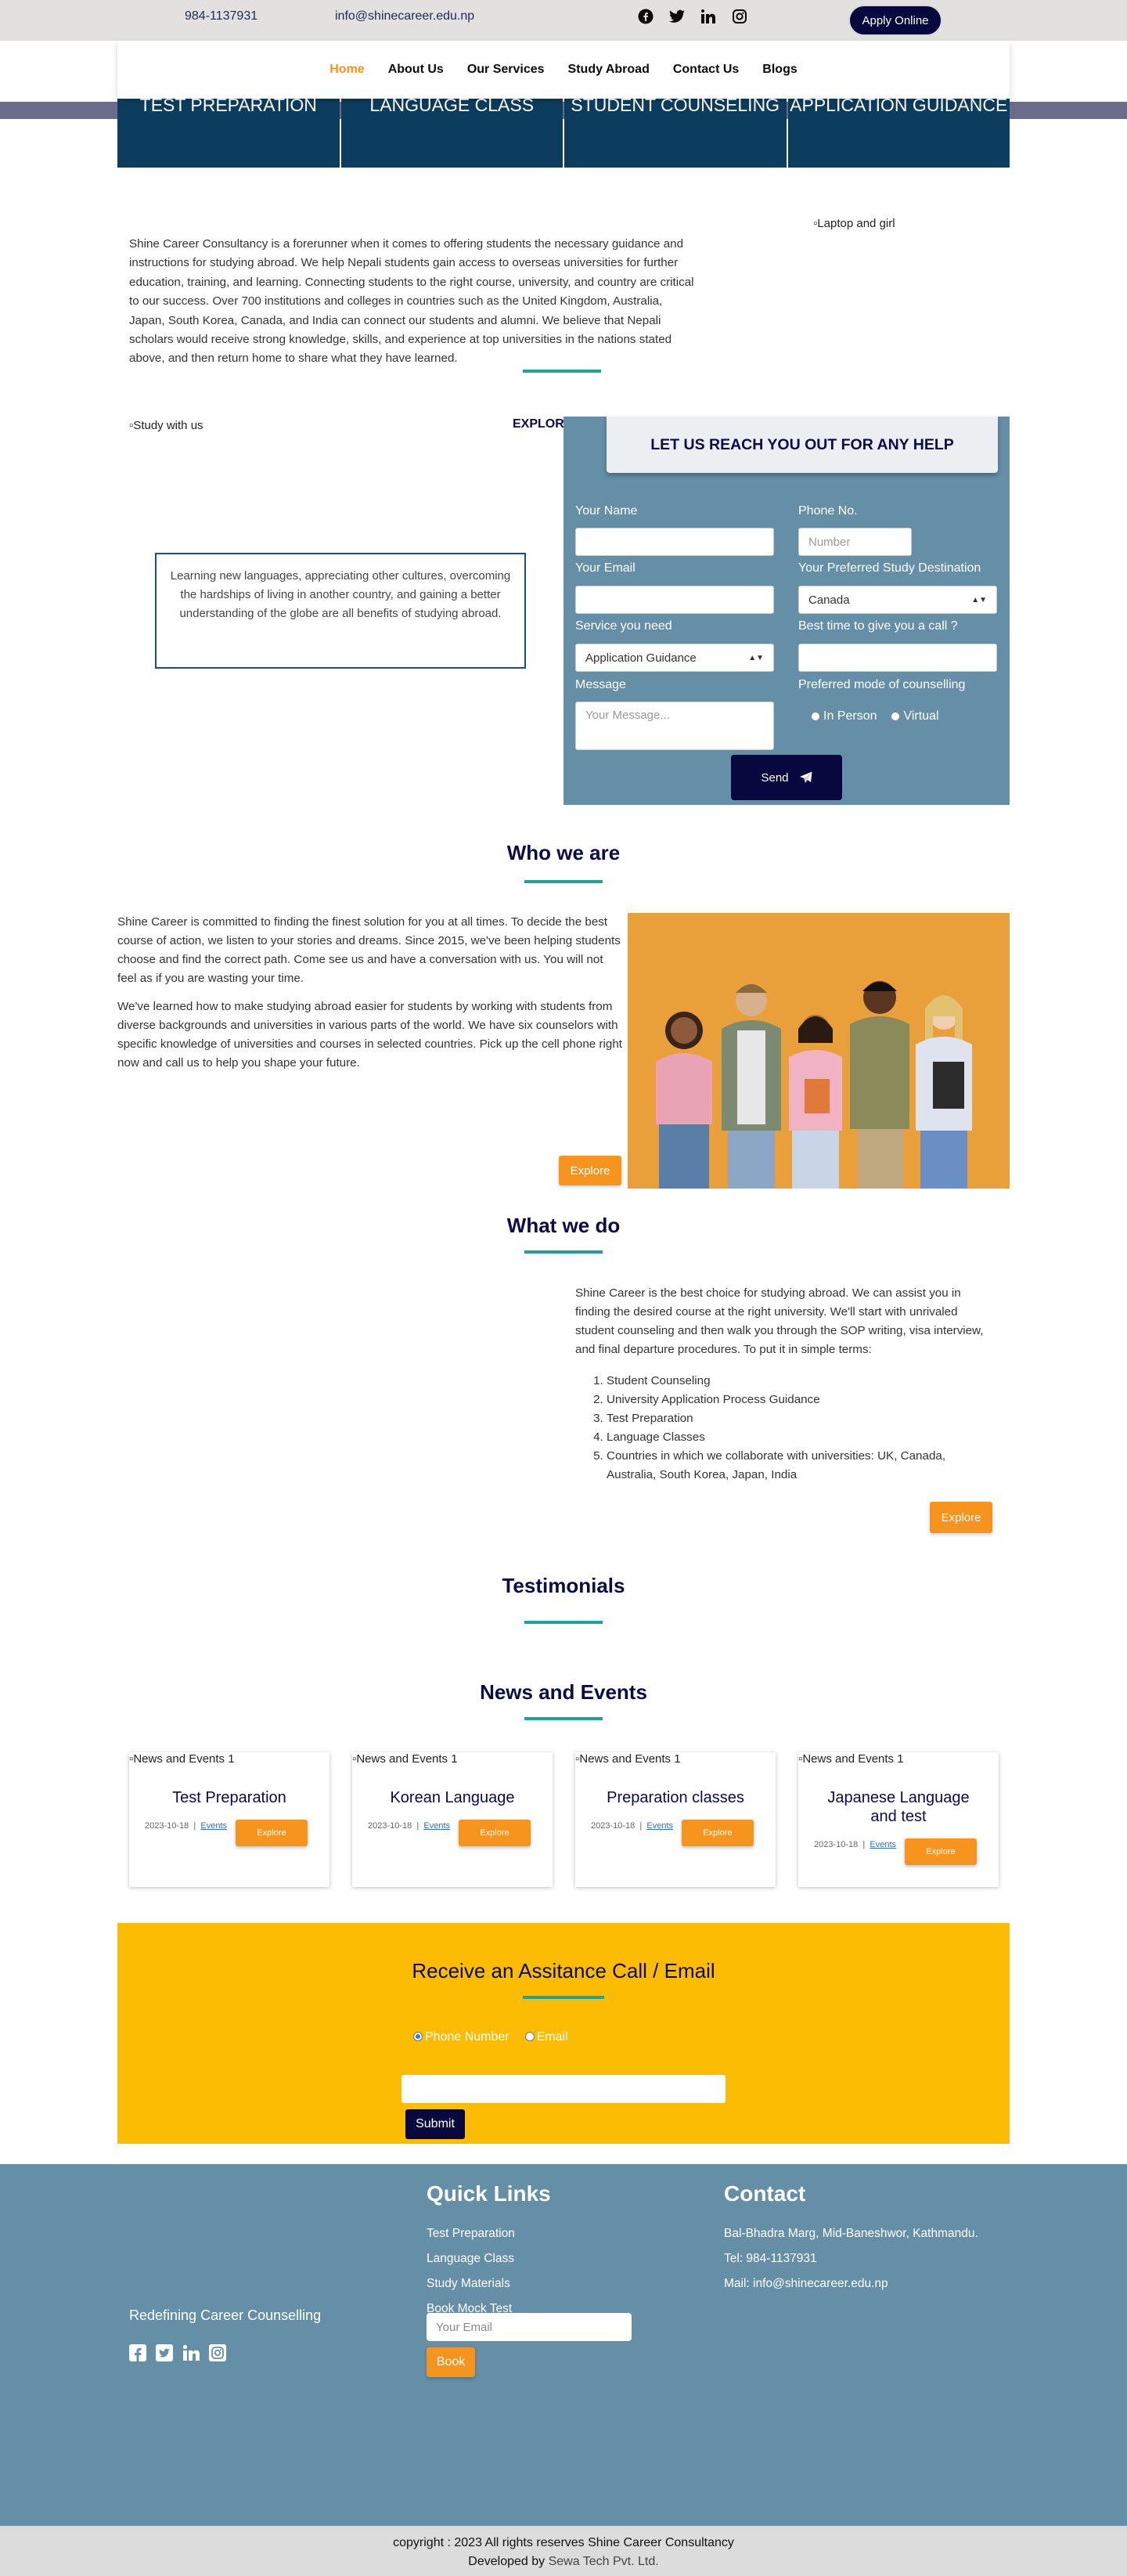 The image size is (1127, 2576). I want to click on besttime-label: Best time to give you a call ?, so click(878, 626).